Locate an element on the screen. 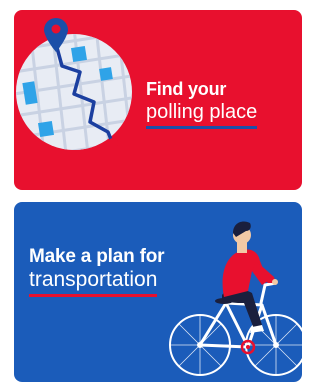 This screenshot has width=320, height=383. transport-title-line2: transportation is located at coordinates (93, 282).